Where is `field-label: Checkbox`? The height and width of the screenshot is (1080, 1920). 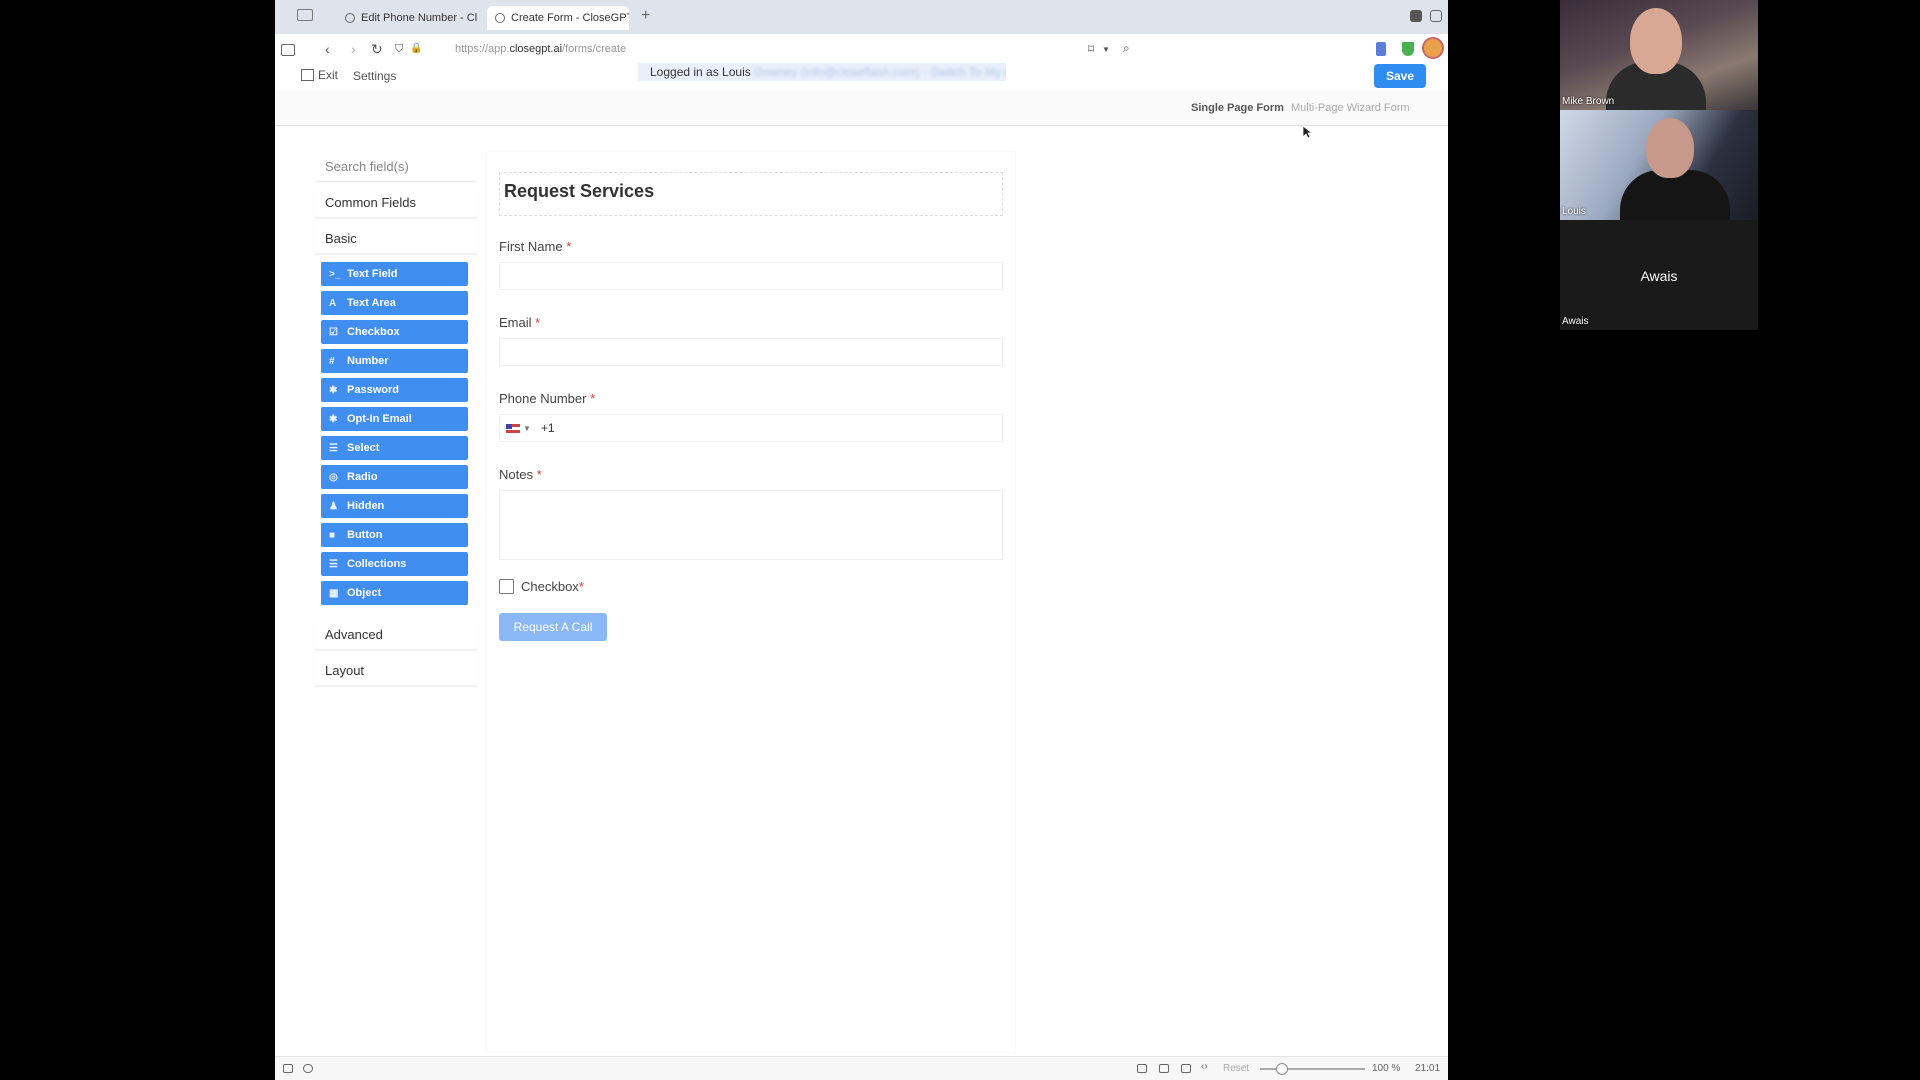
field-label: Checkbox is located at coordinates (373, 332).